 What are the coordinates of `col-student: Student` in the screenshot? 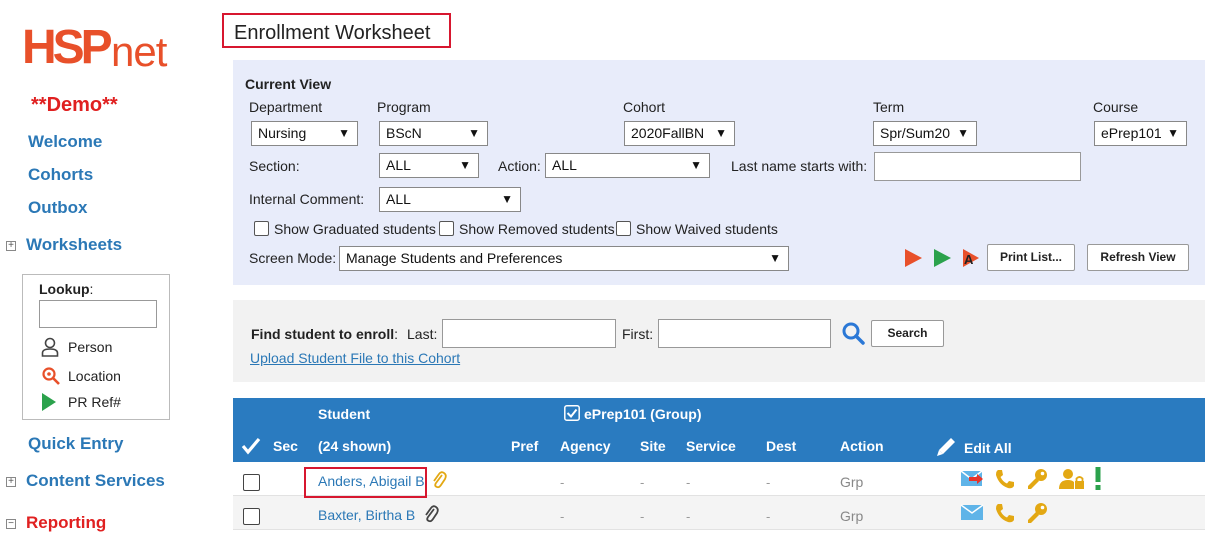 It's located at (344, 414).